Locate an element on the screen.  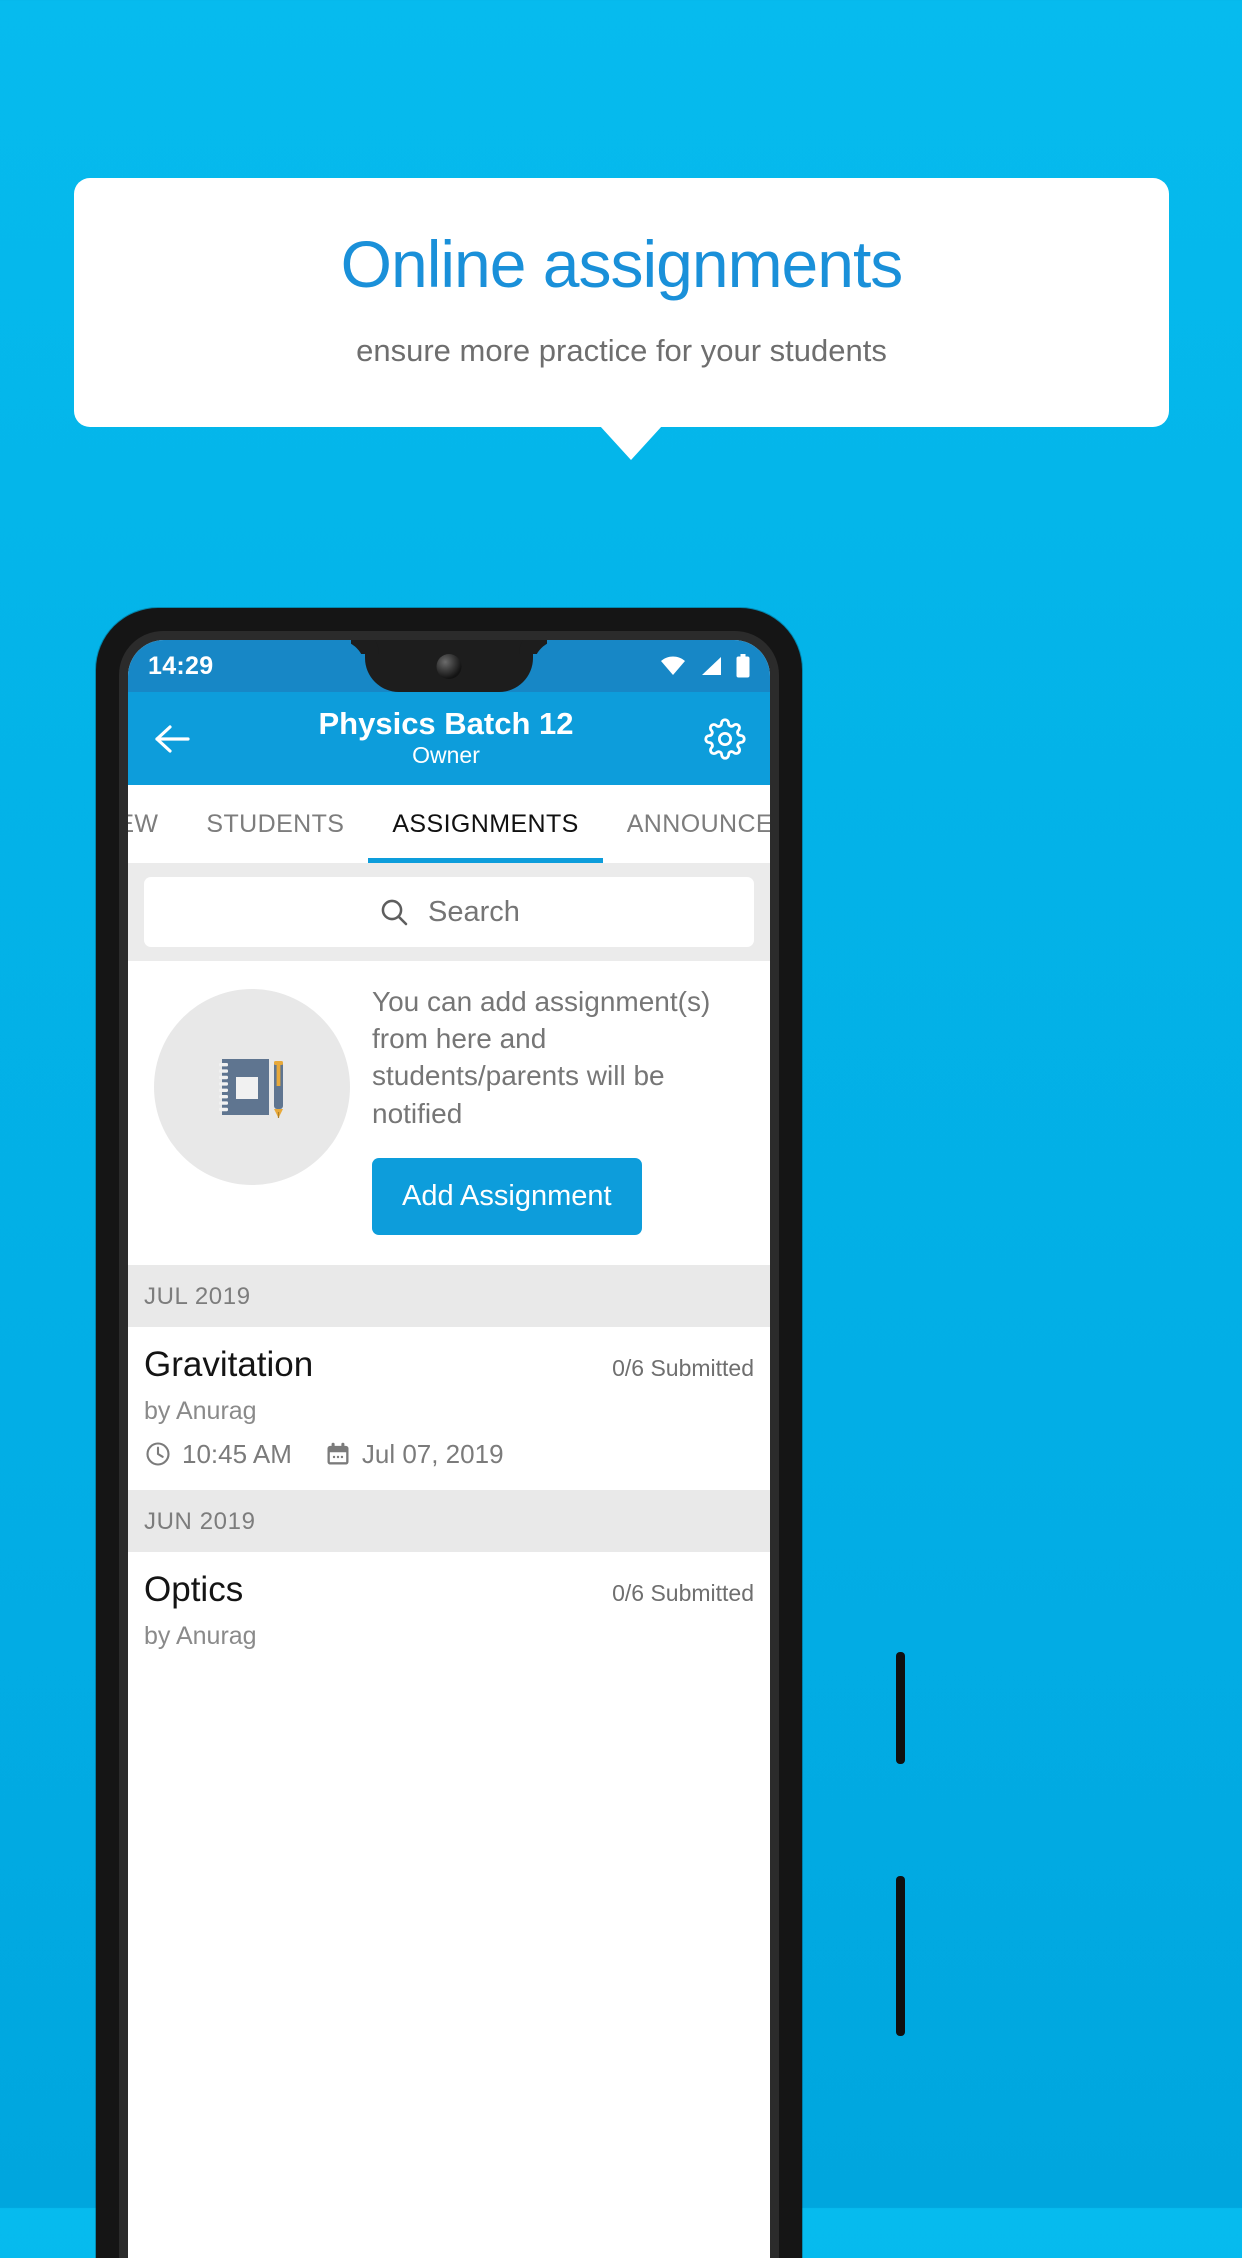
tab-bar: IEW STUDENTS ASSIGNMENTS ANNOUNCEM is located at coordinates (449, 824).